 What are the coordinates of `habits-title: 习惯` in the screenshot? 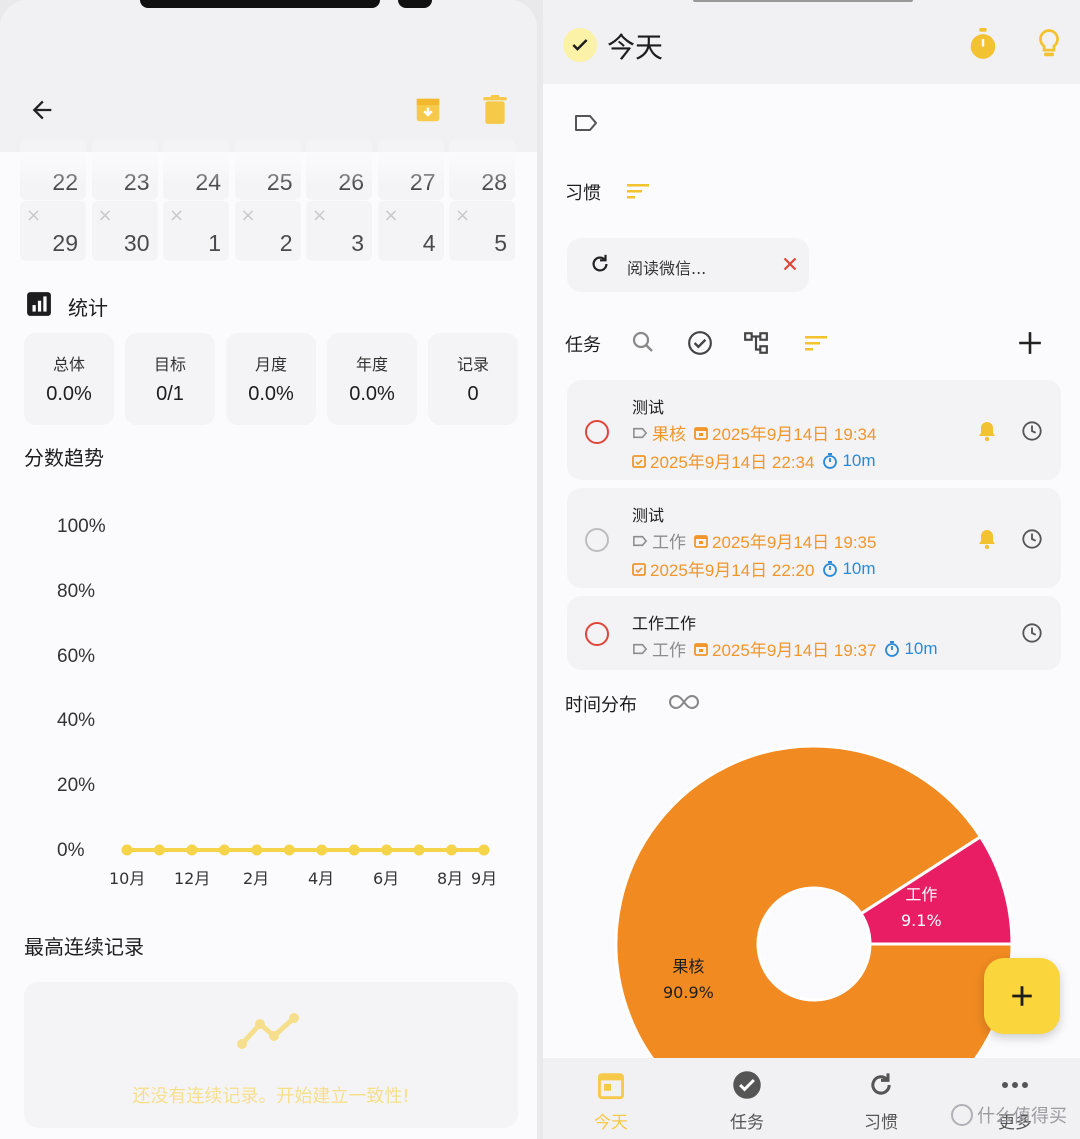 It's located at (583, 193).